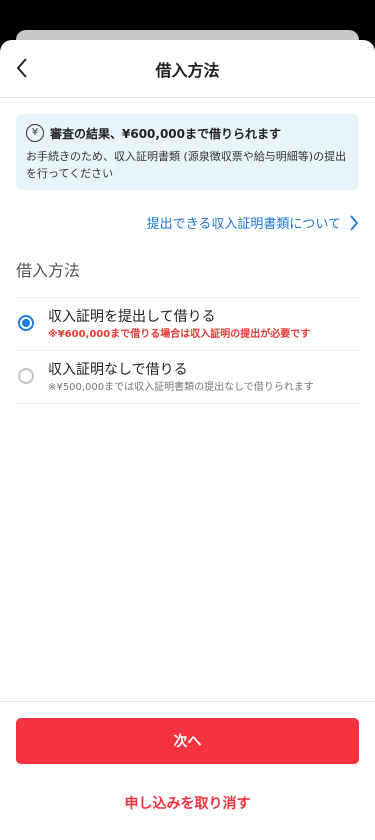 This screenshot has height=840, width=375. Describe the element at coordinates (179, 334) in the screenshot. I see `option-note: ※¥600,000まで借りる場合は収入証明の提出が必要です` at that location.